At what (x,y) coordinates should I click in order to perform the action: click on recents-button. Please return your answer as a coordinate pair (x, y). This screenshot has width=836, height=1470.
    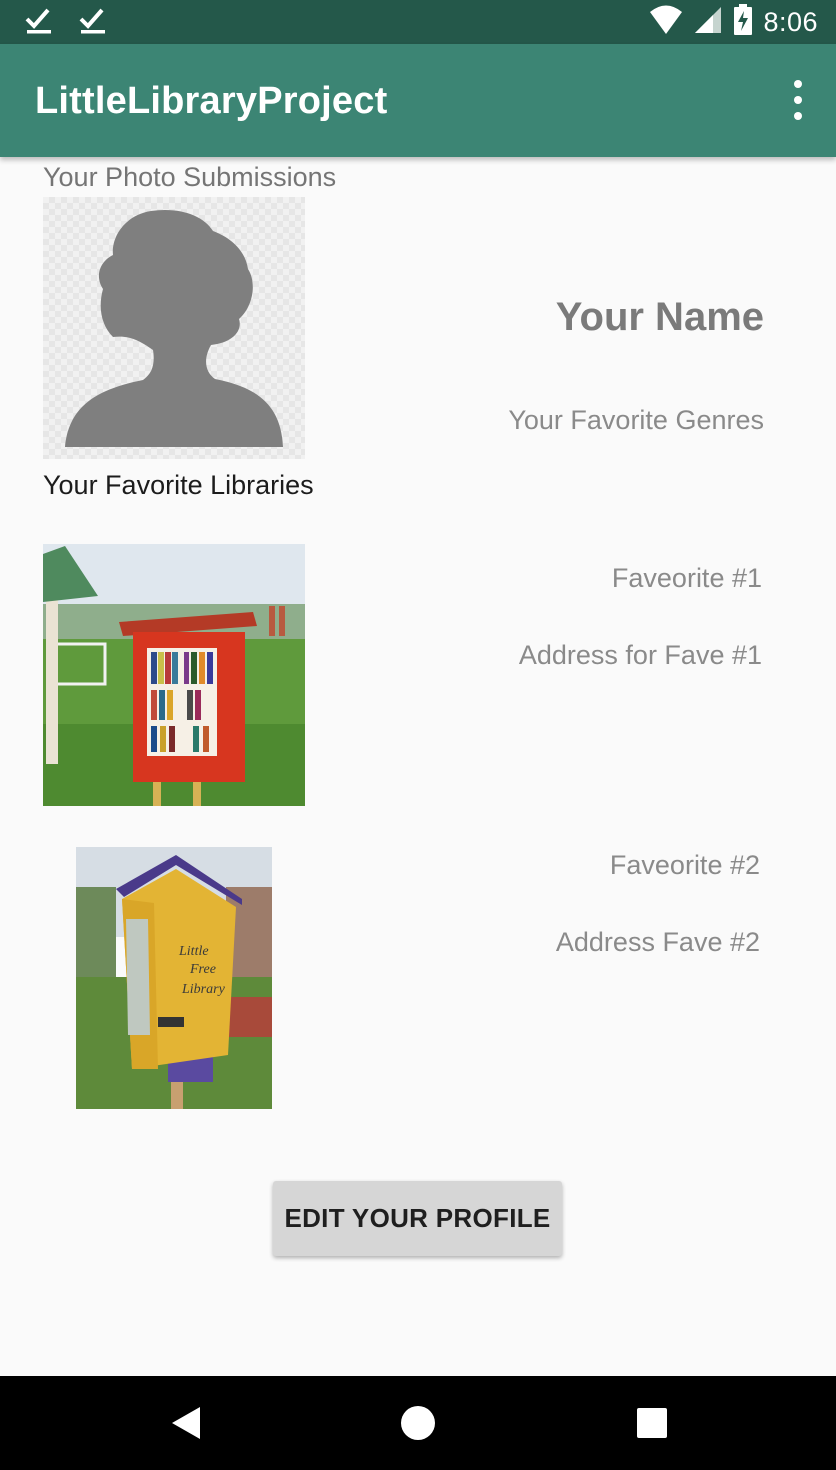
    Looking at the image, I should click on (652, 1423).